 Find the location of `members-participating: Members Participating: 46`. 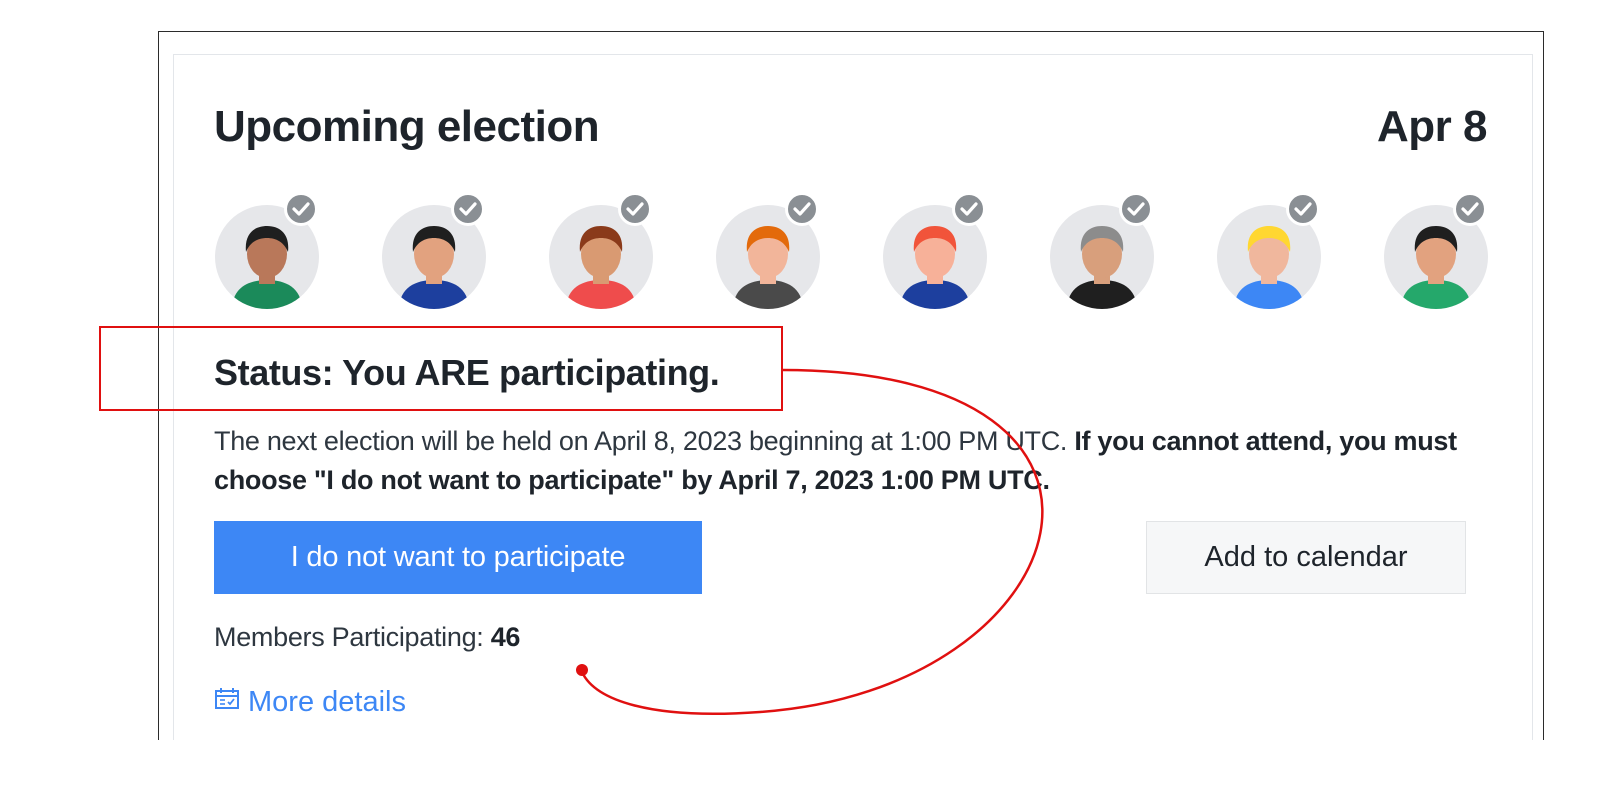

members-participating: Members Participating: 46 is located at coordinates (367, 637).